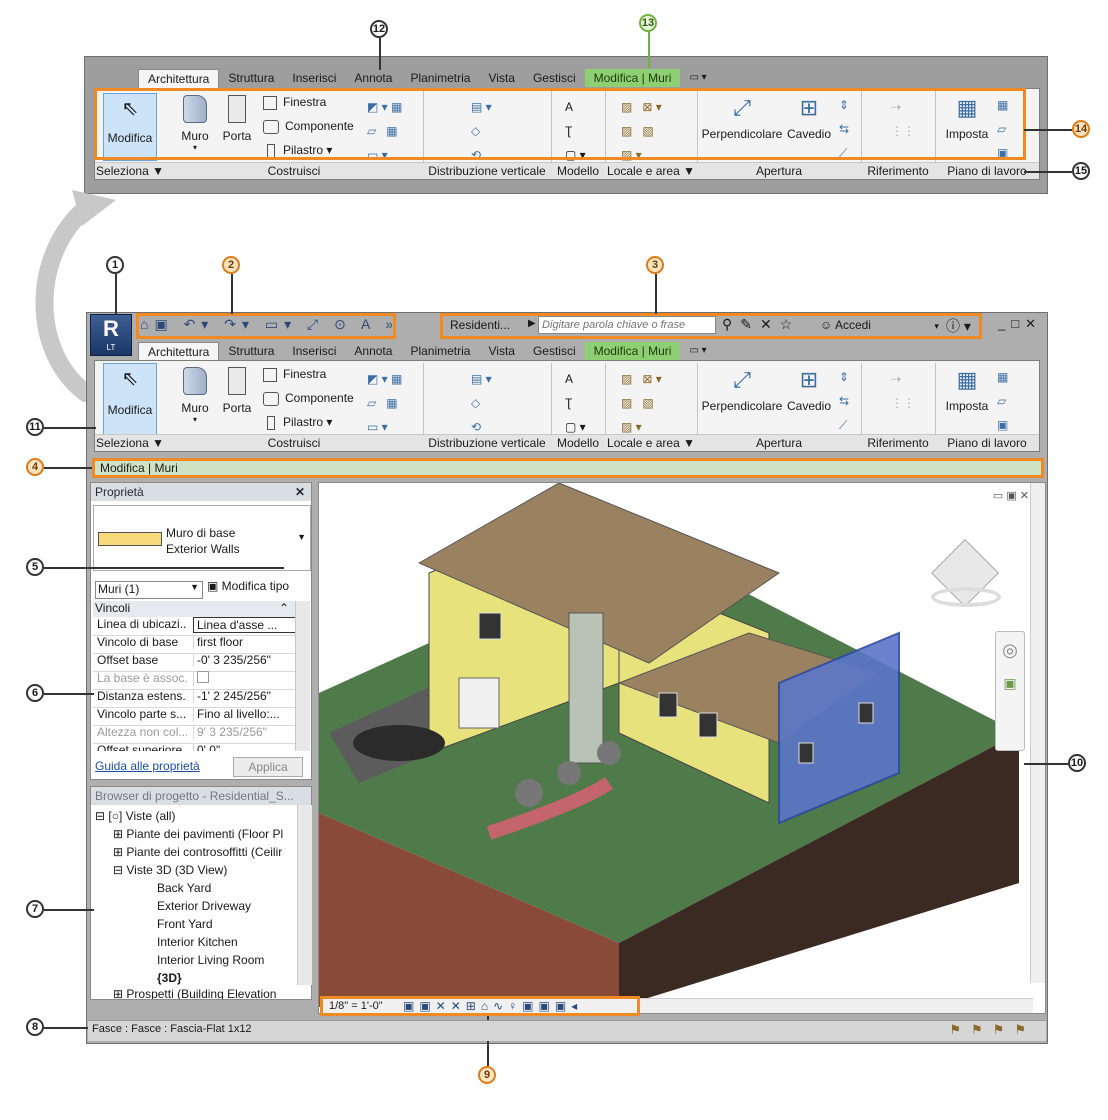 Image resolution: width=1108 pixels, height=1120 pixels. Describe the element at coordinates (66, 1028) in the screenshot. I see `callout-8-leader` at that location.